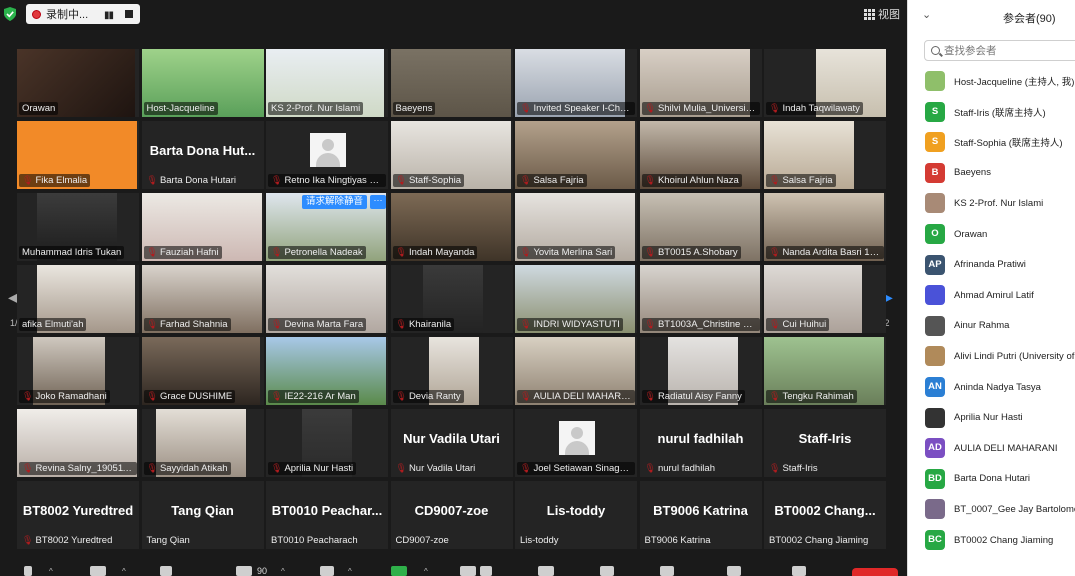 This screenshot has width=1075, height=576. I want to click on participant-video-tile: Nur Vadila Utari 🎙 Nur Vadila Utari, so click(451, 443).